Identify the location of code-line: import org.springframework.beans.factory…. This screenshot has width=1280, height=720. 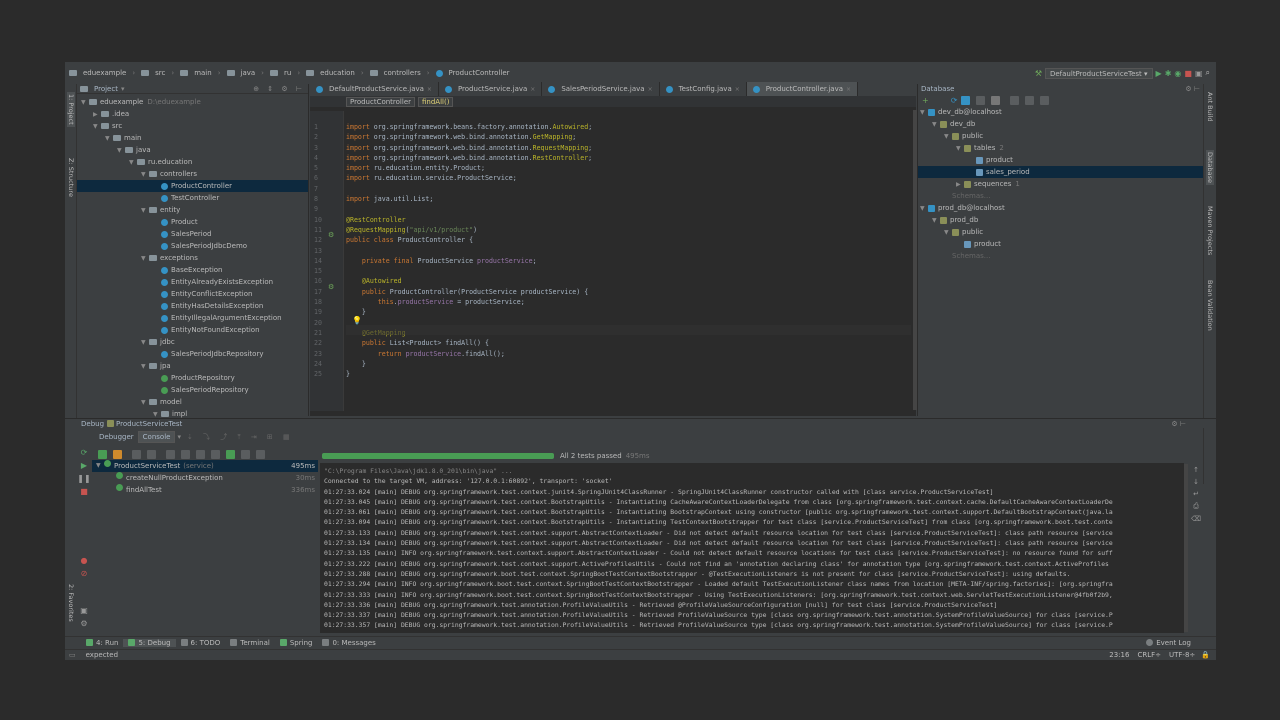
(628, 127).